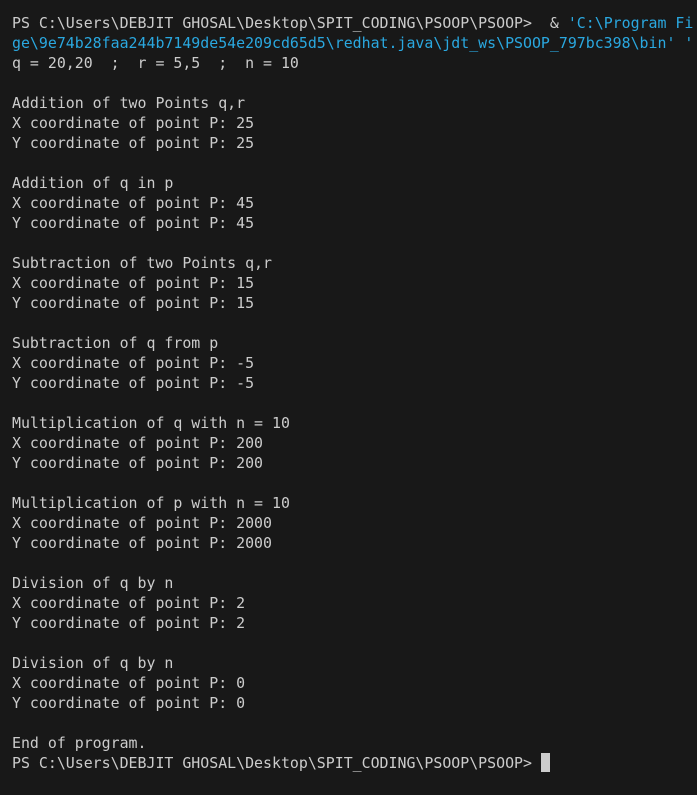 The image size is (697, 795). What do you see at coordinates (155, 63) in the screenshot?
I see `output-line: q = 20,20 ; r = 5,5 ; n = 10` at bounding box center [155, 63].